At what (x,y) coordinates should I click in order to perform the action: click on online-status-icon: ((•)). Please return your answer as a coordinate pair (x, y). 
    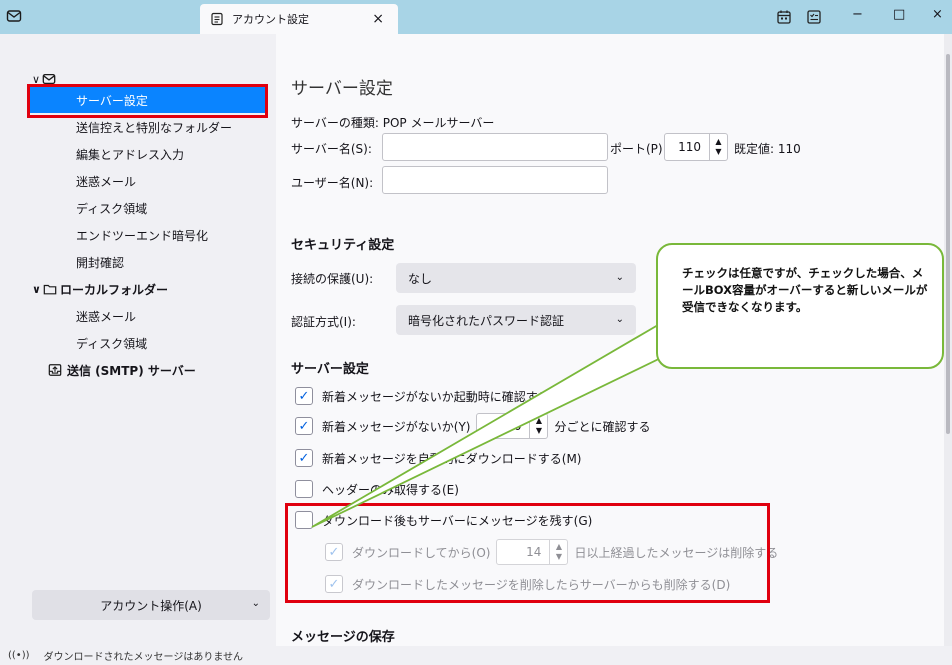
    Looking at the image, I should click on (19, 655).